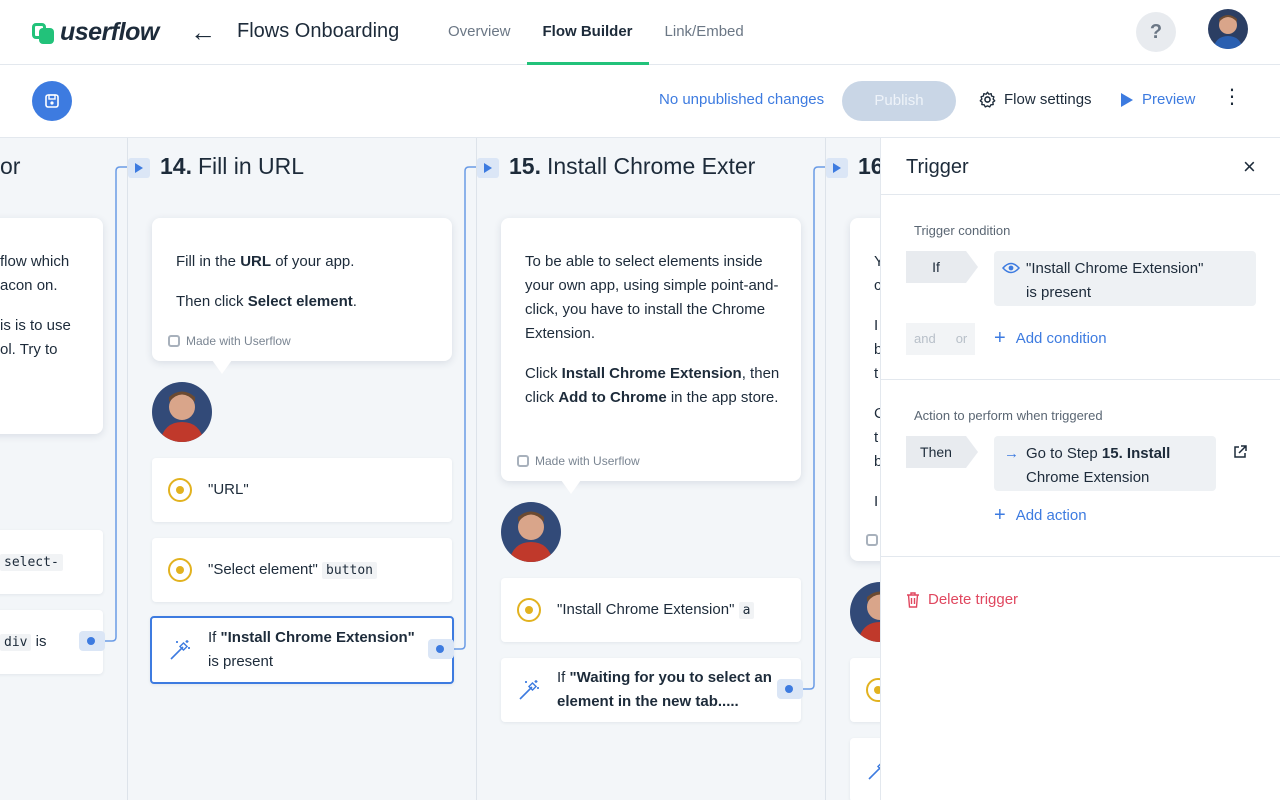 This screenshot has height=800, width=1280. Describe the element at coordinates (228, 489) in the screenshot. I see `trigger-text: "URL"` at that location.